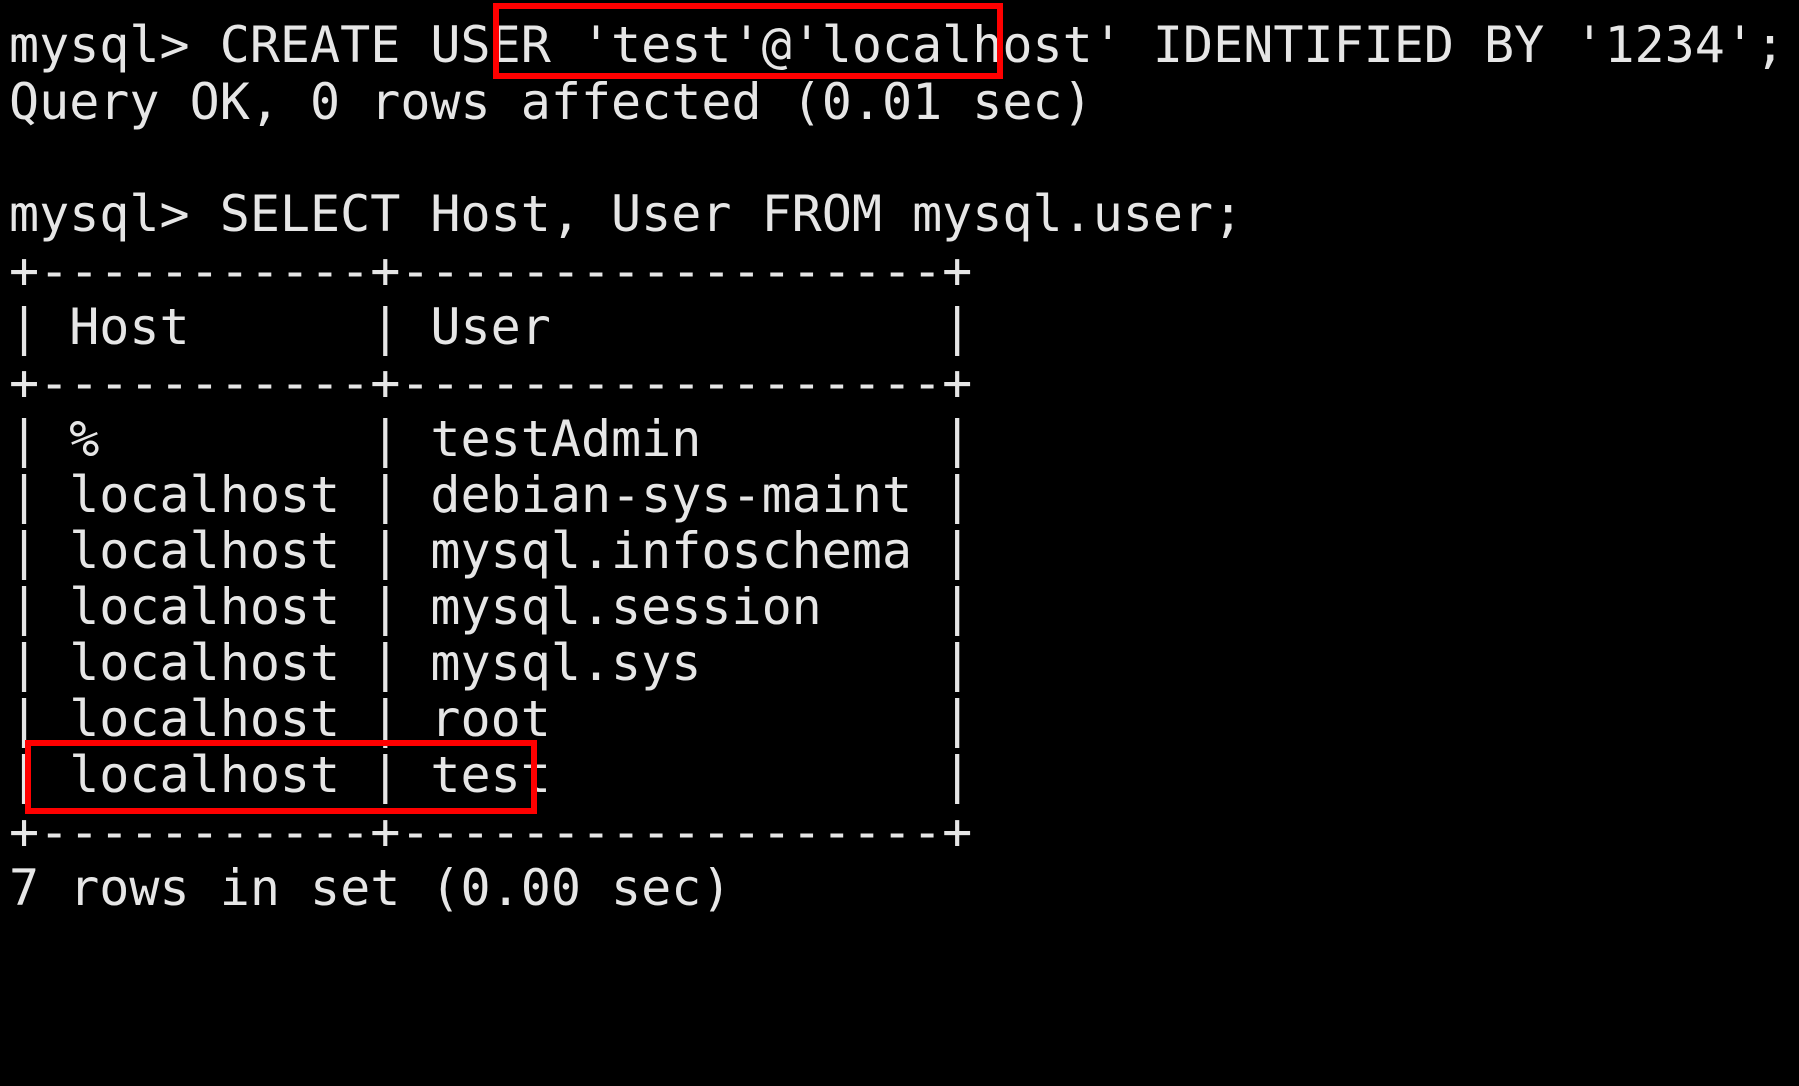 Image resolution: width=1799 pixels, height=1086 pixels. Describe the element at coordinates (748, 41) in the screenshot. I see `highlight-box-created-user` at that location.